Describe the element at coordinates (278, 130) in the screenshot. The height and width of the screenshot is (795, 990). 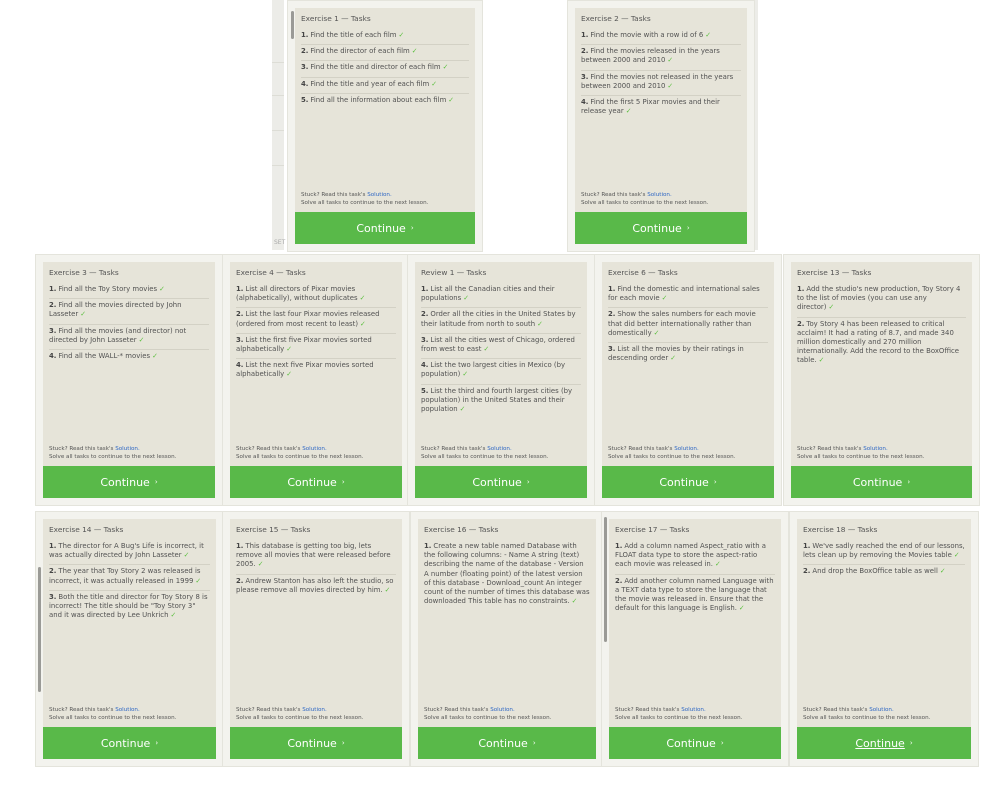
I see `divider` at that location.